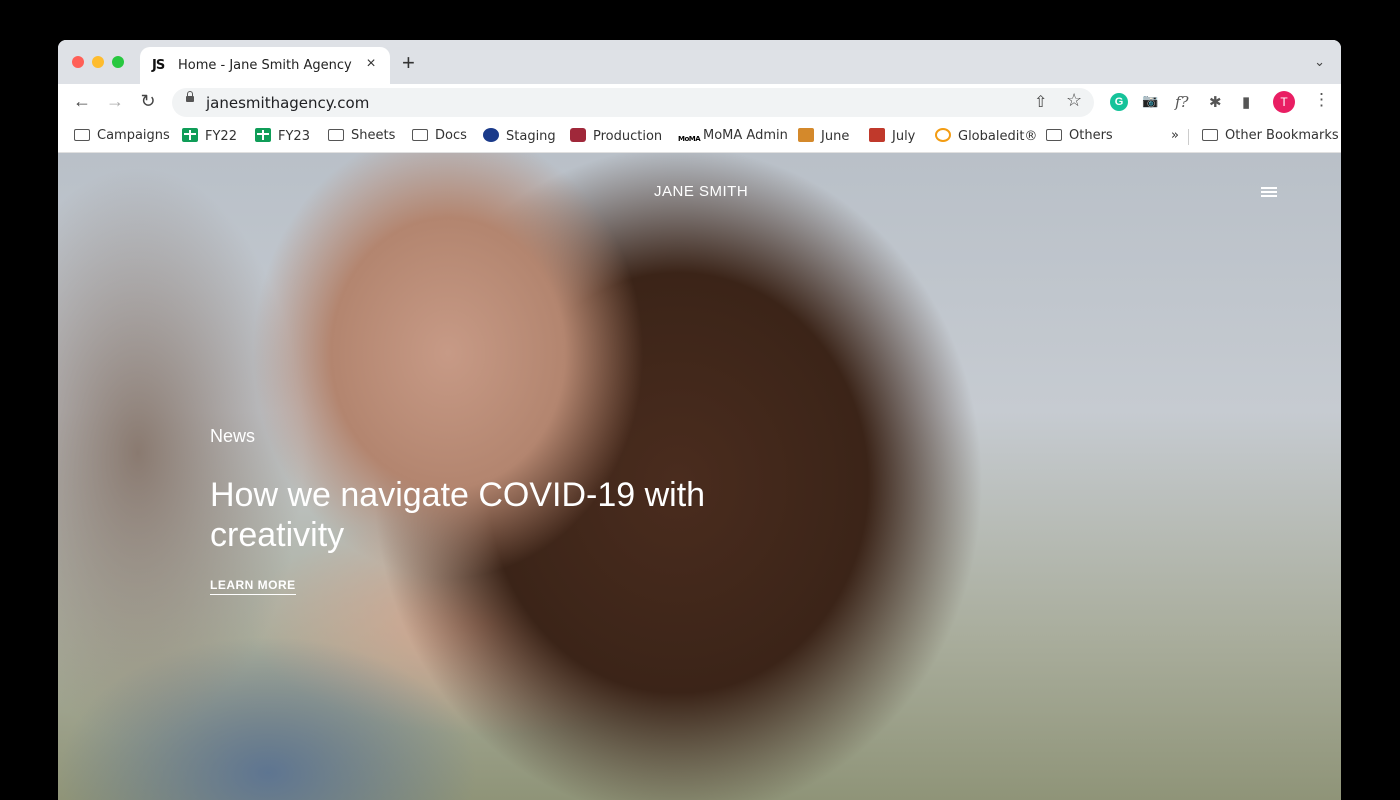 The image size is (1400, 800). Describe the element at coordinates (904, 136) in the screenshot. I see `bookmark-label: July` at that location.